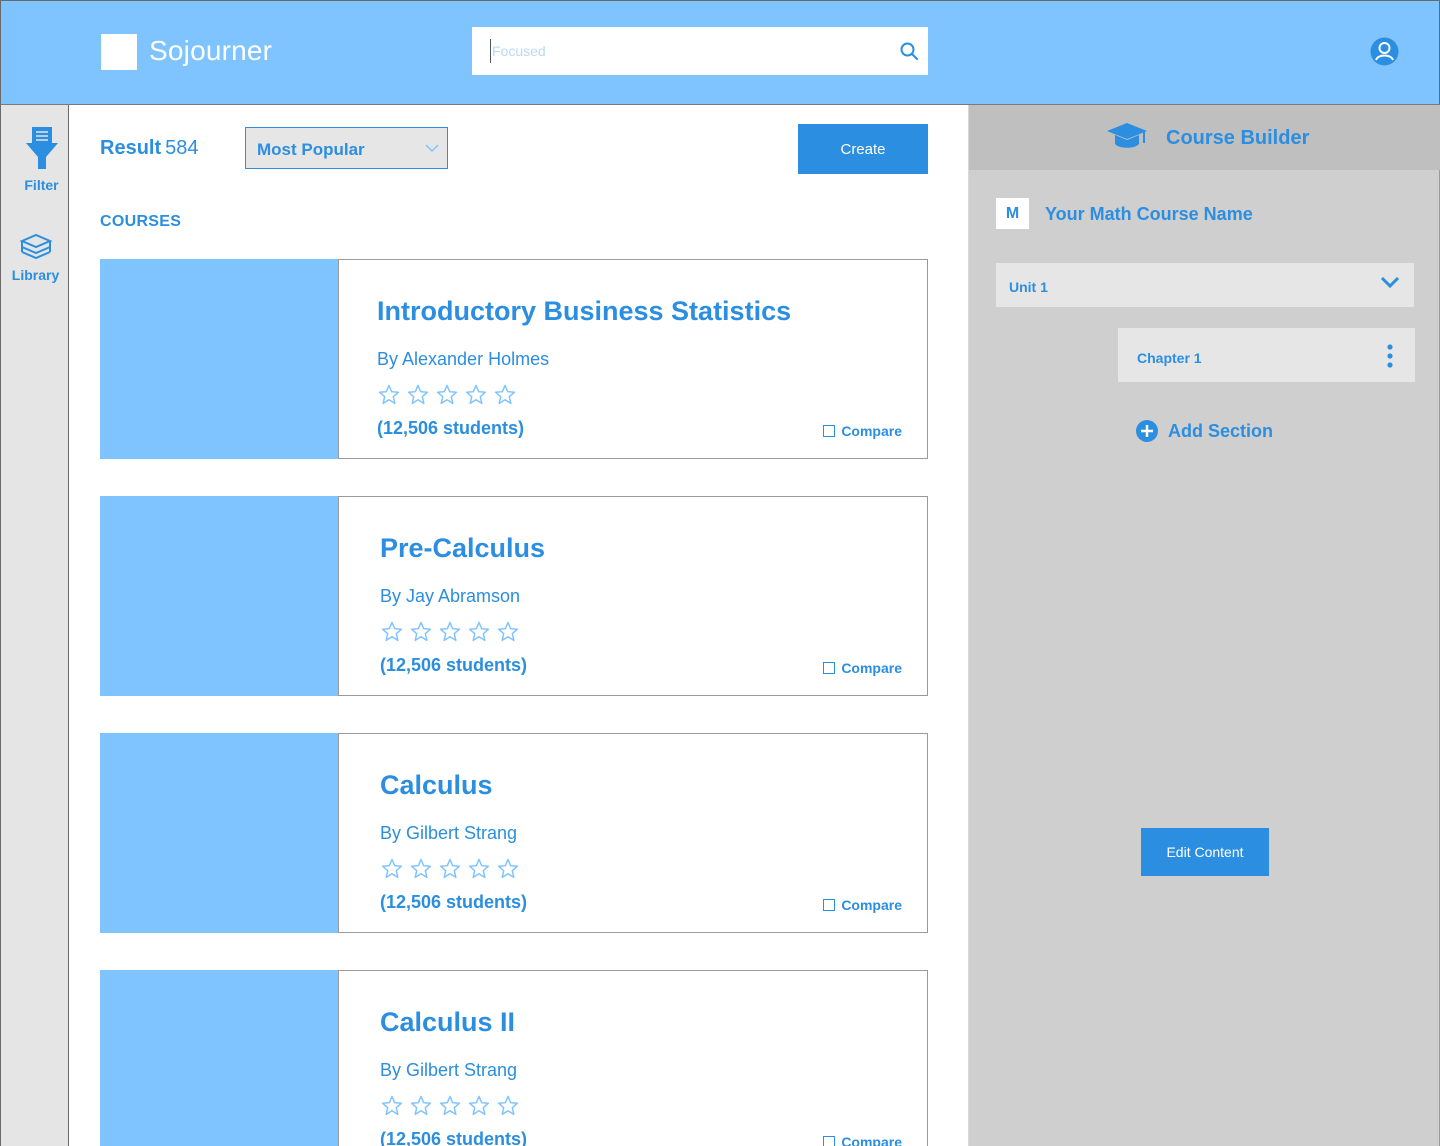 This screenshot has width=1440, height=1146. Describe the element at coordinates (1127, 135) in the screenshot. I see `graduation-cap-icon` at that location.